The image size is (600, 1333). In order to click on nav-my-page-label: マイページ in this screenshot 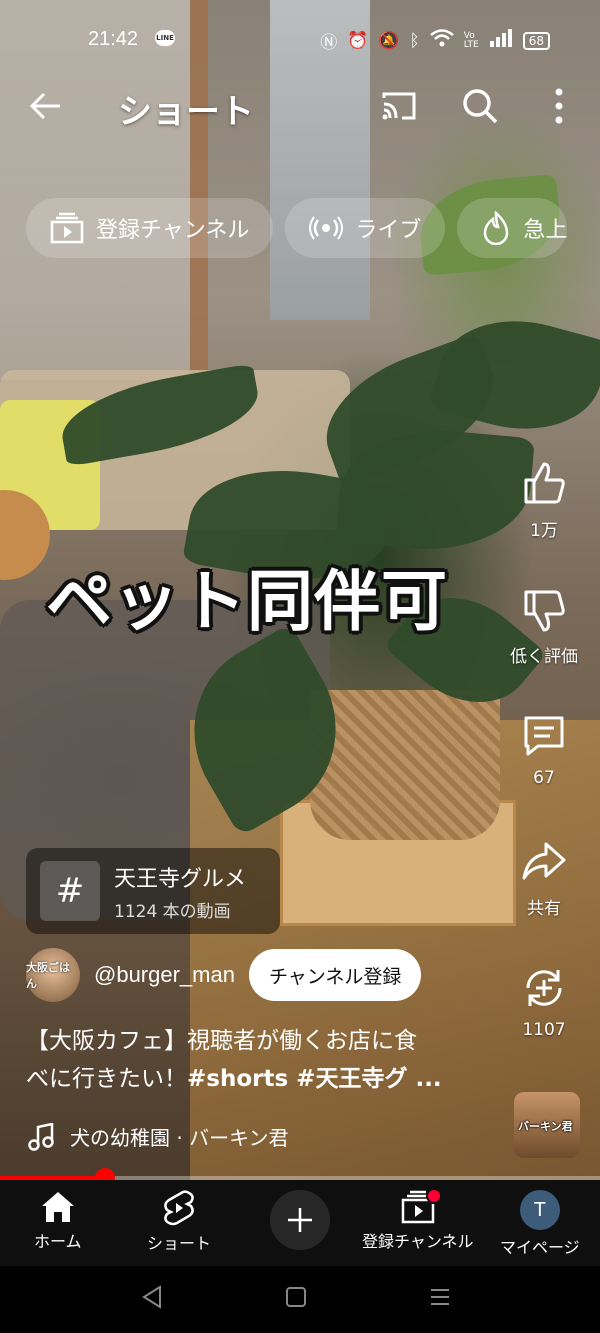, I will do `click(540, 1247)`.